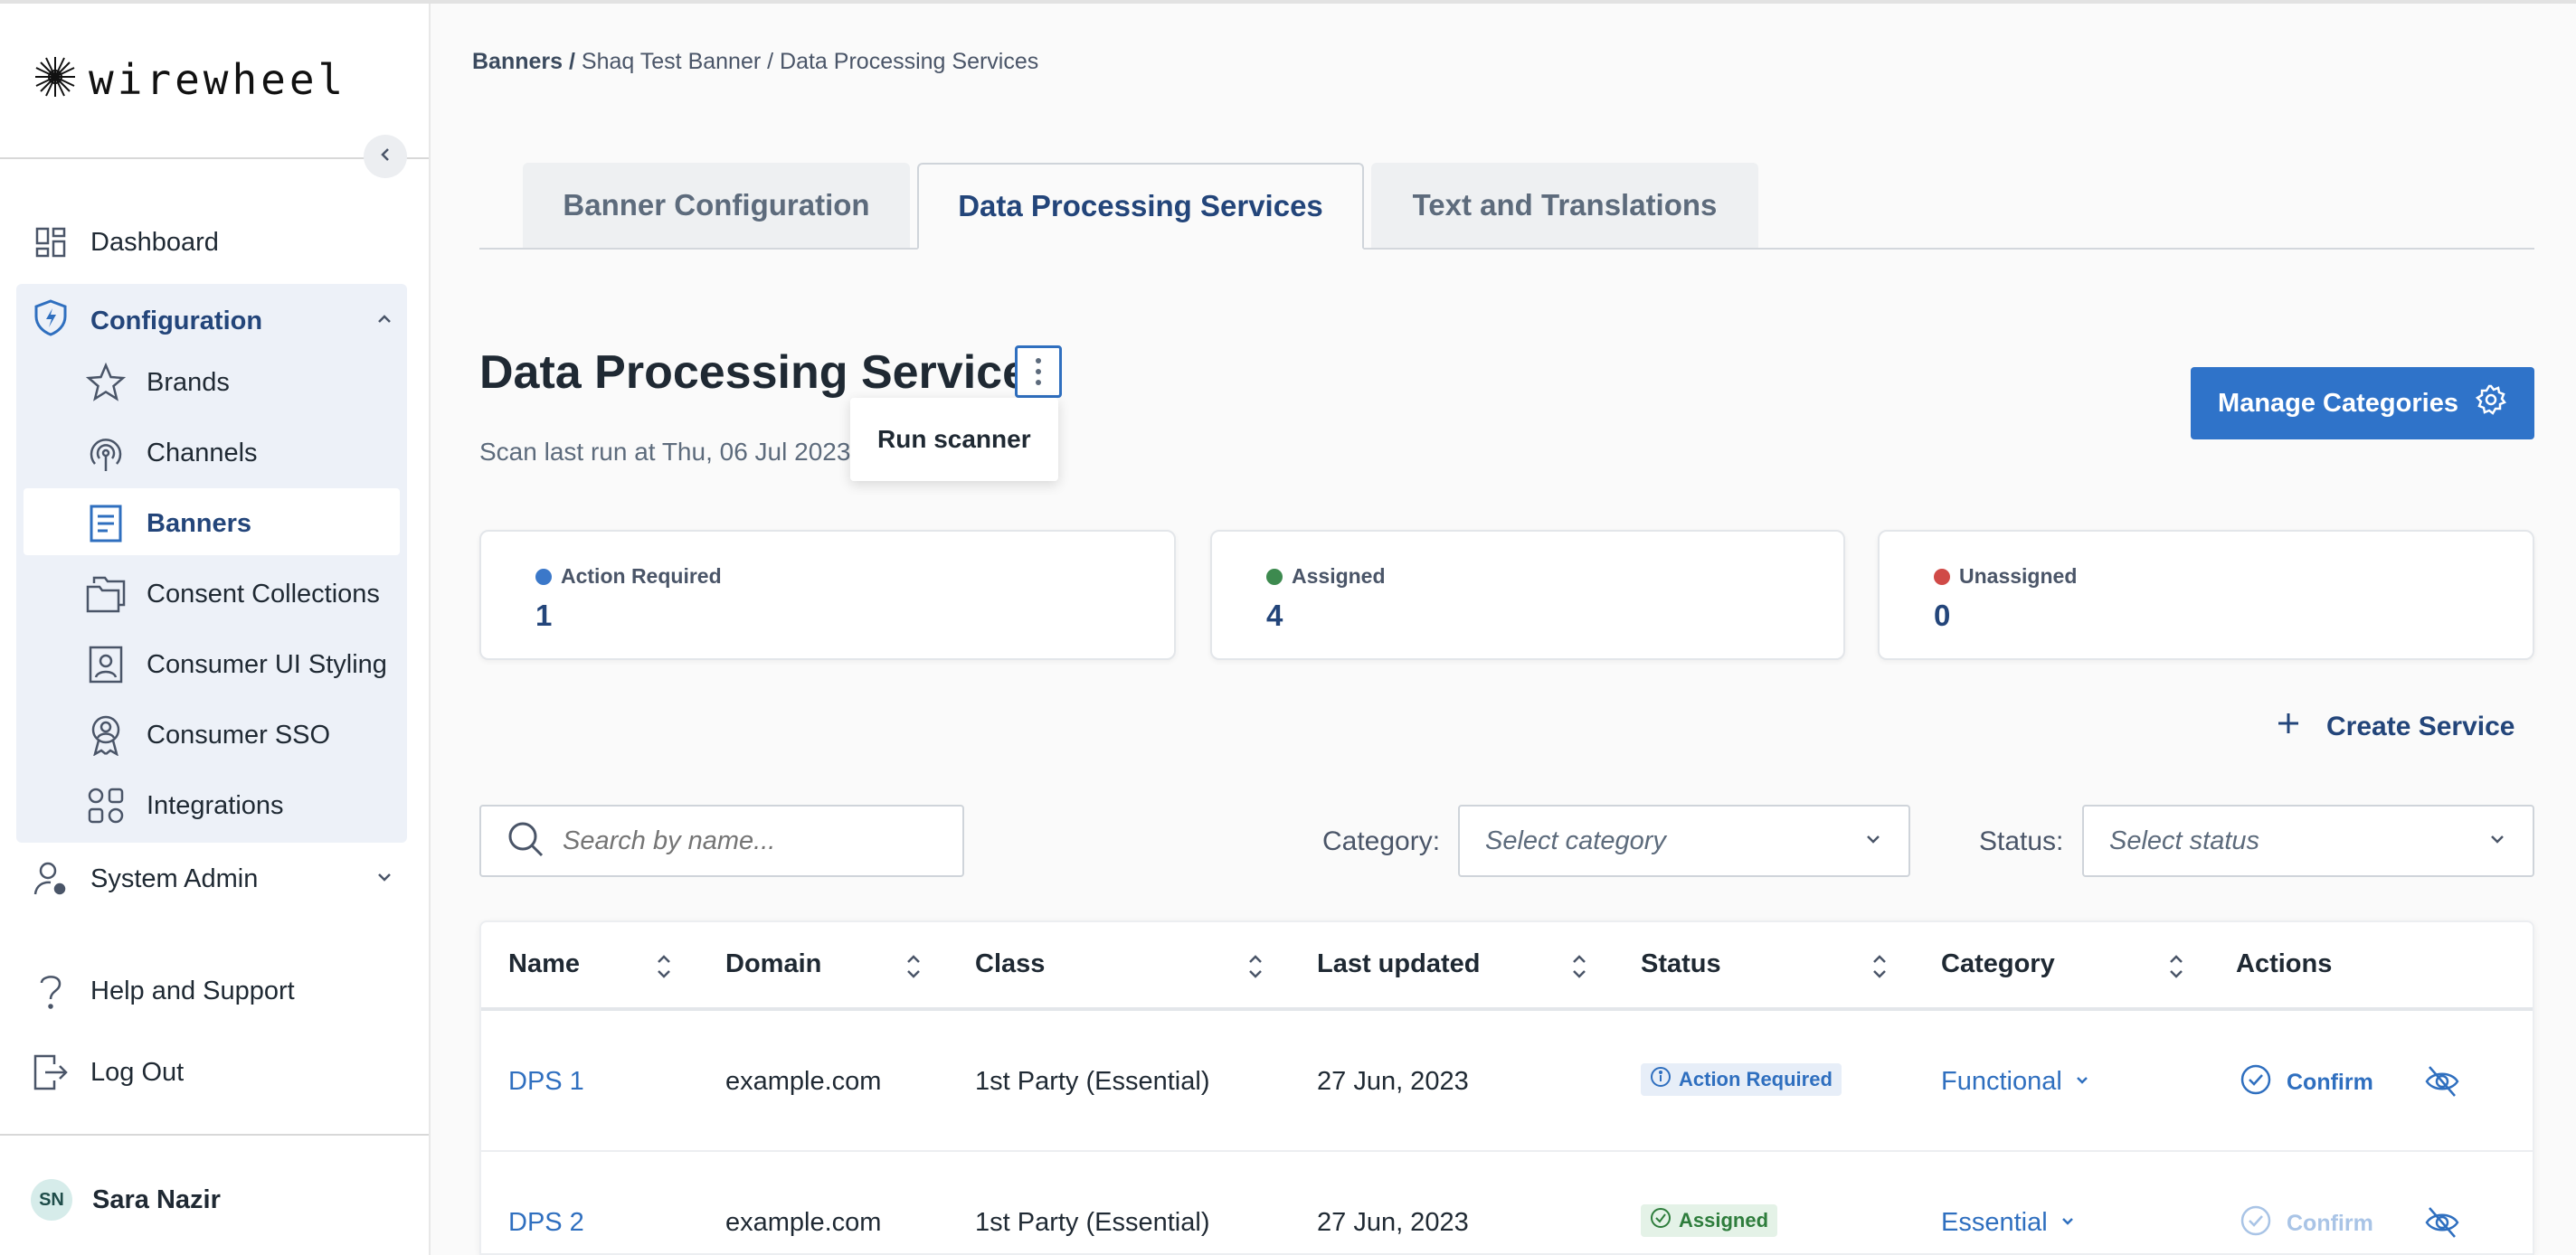  What do you see at coordinates (1527, 595) in the screenshot?
I see `stat-card-assigned: Assigned 4` at bounding box center [1527, 595].